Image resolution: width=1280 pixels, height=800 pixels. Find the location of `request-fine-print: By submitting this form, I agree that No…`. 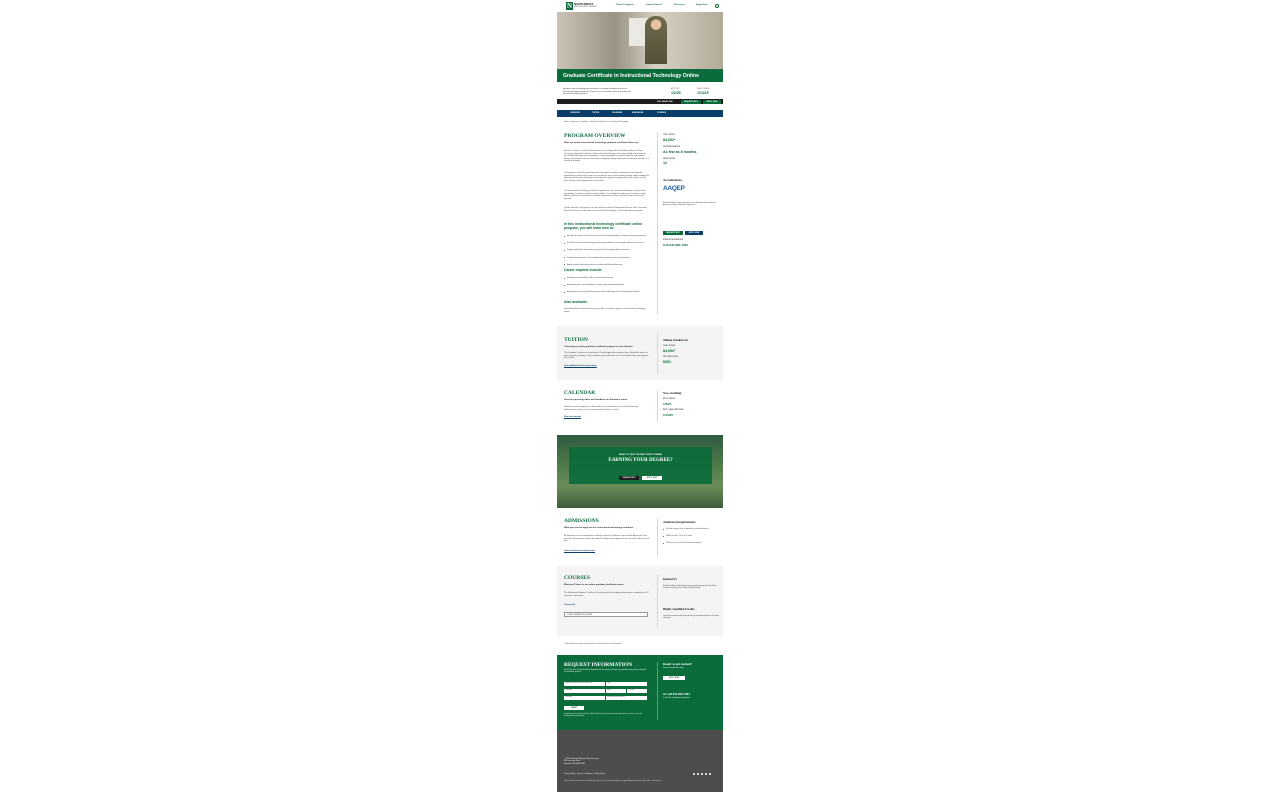

request-fine-print: By submitting this form, I agree that No… is located at coordinates (603, 715).